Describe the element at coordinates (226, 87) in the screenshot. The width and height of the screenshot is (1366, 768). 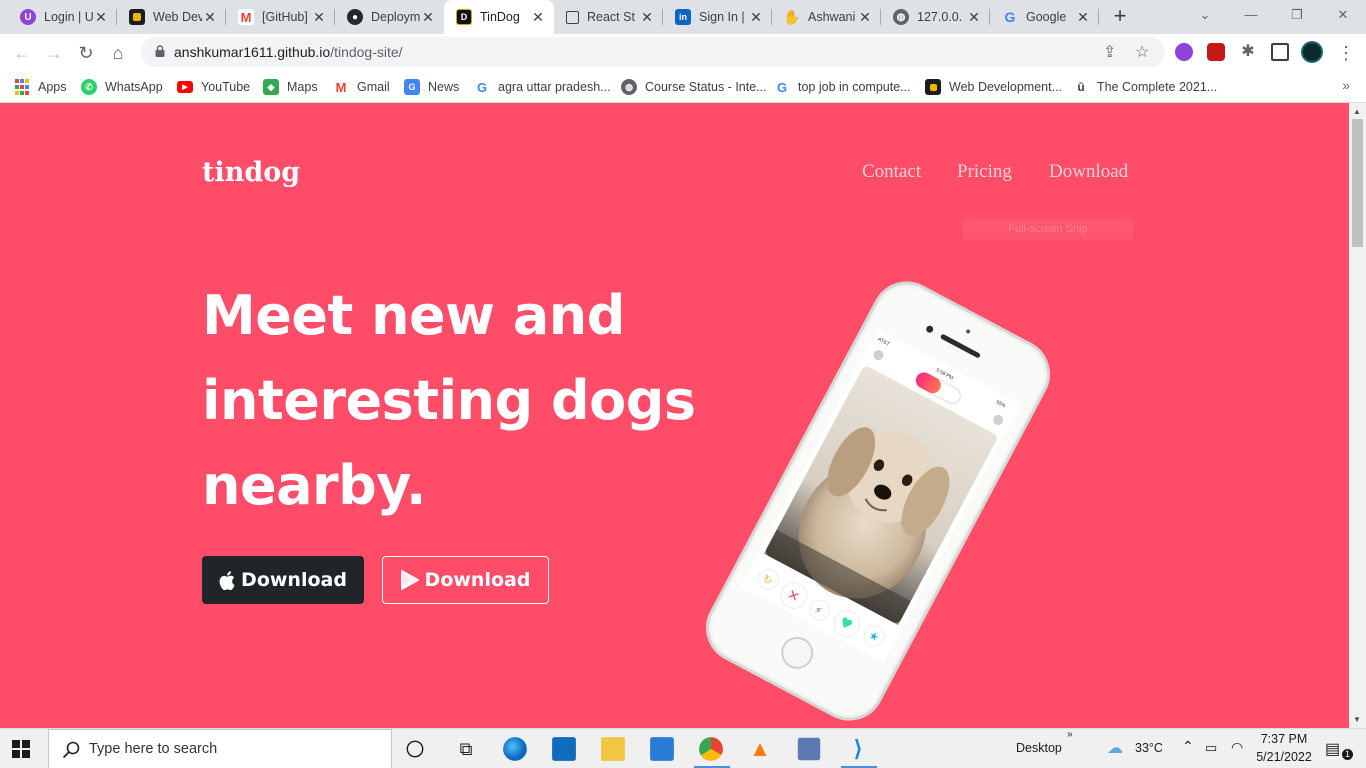
I see `bookmark-label: YouTube` at that location.